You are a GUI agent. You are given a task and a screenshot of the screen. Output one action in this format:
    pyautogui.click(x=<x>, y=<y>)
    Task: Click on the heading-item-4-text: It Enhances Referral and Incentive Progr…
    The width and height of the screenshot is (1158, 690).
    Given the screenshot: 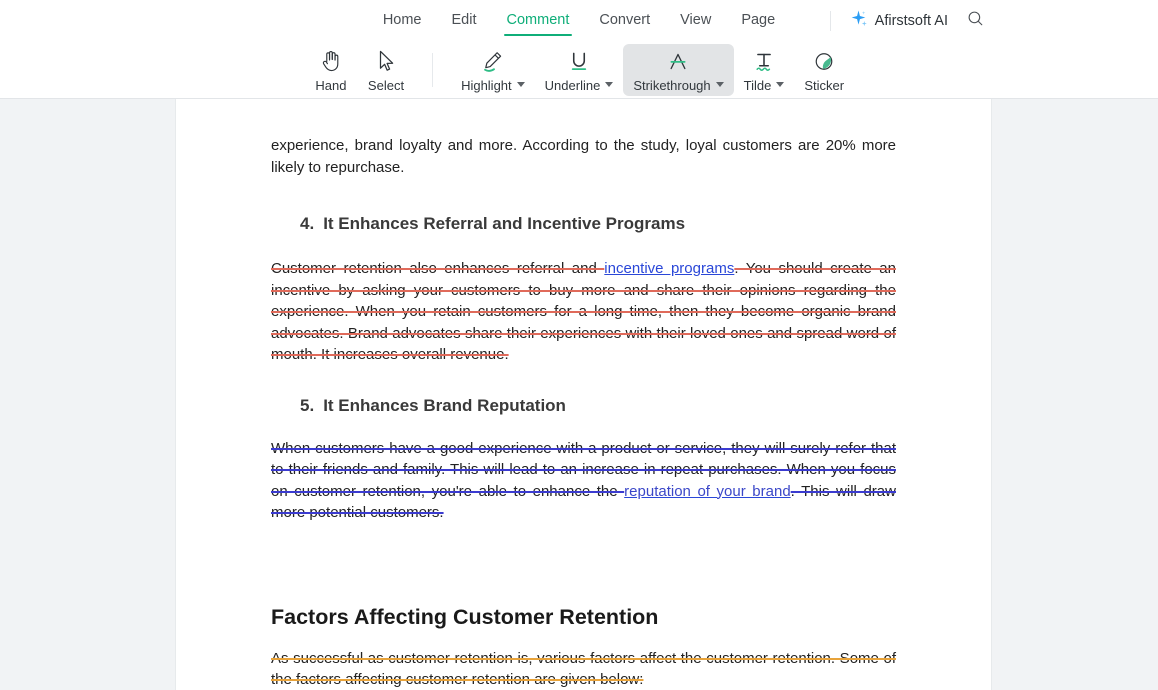 What is the action you would take?
    pyautogui.click(x=504, y=223)
    